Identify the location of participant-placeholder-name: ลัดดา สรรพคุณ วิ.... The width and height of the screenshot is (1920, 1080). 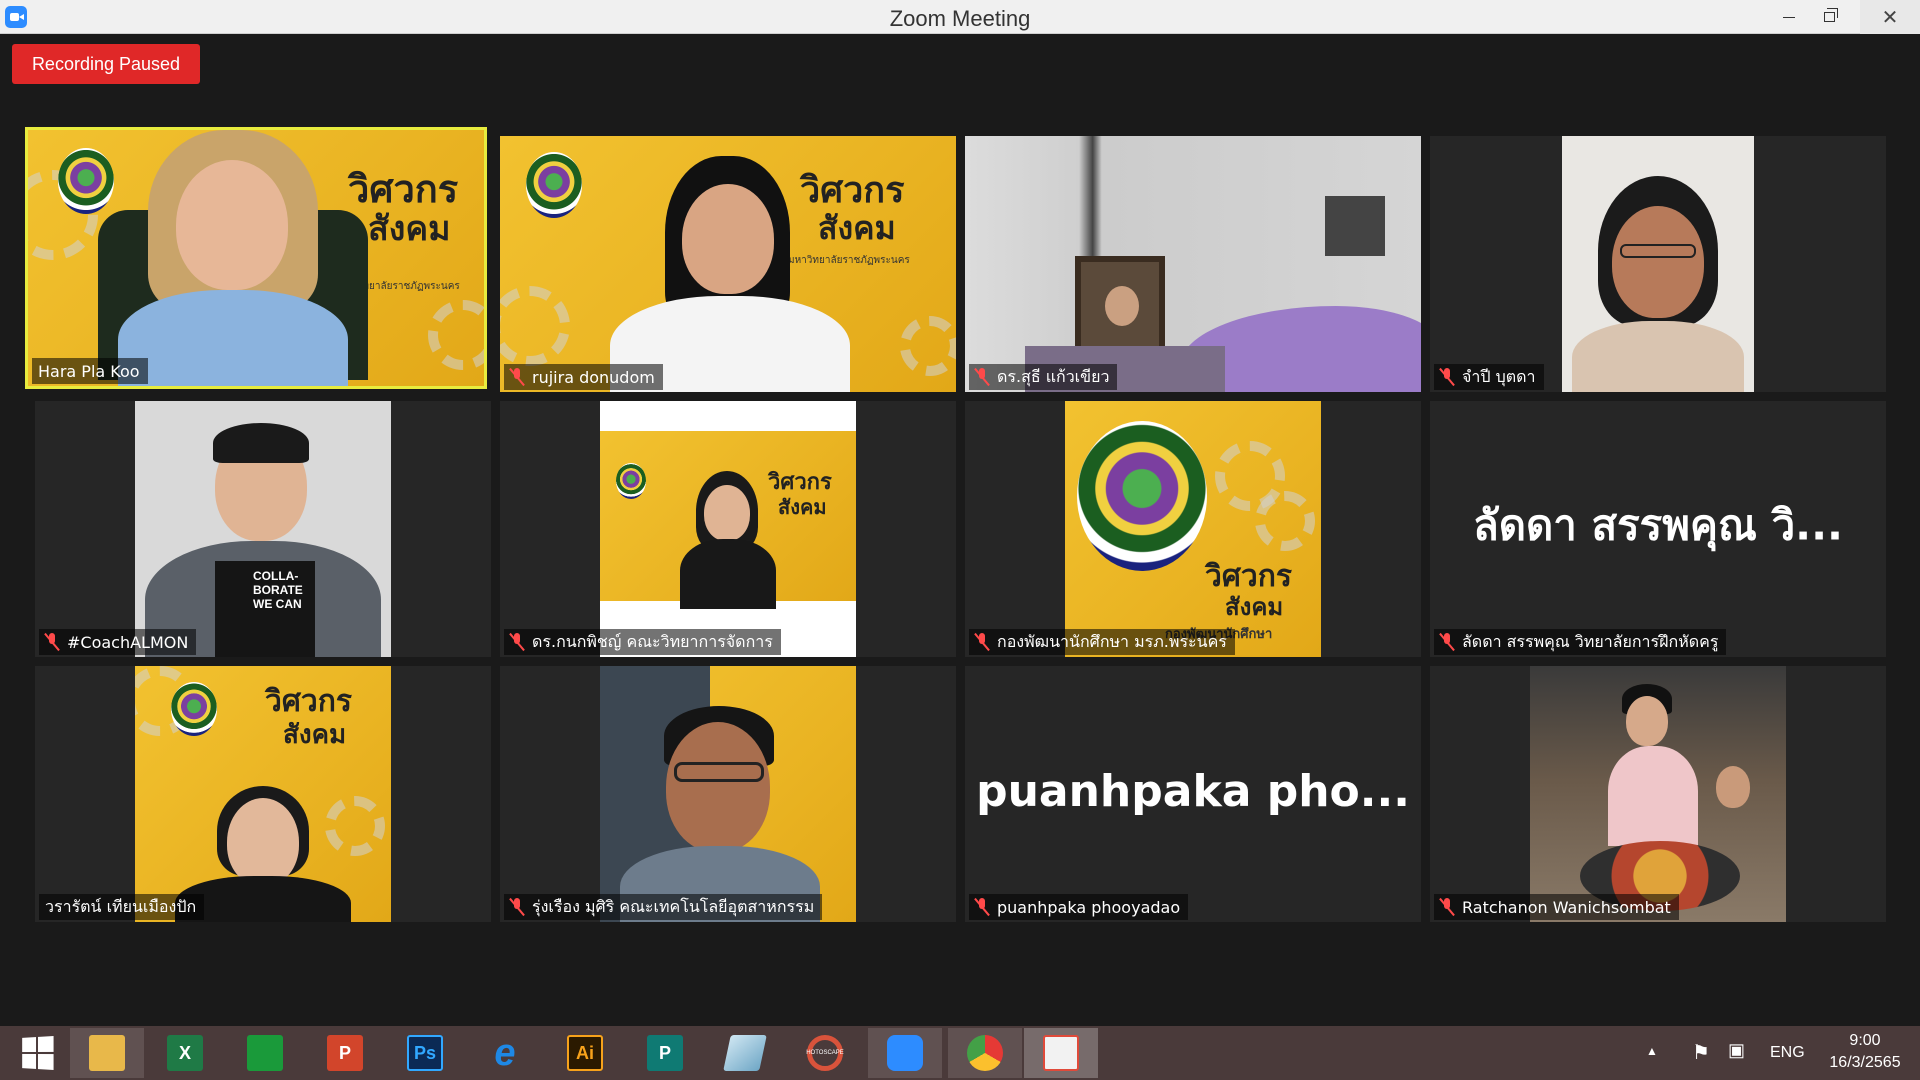
(1658, 525).